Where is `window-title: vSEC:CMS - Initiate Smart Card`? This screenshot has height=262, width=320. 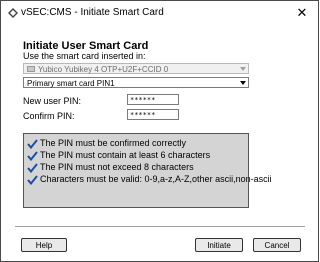
window-title: vSEC:CMS - Initiate Smart Card is located at coordinates (92, 12).